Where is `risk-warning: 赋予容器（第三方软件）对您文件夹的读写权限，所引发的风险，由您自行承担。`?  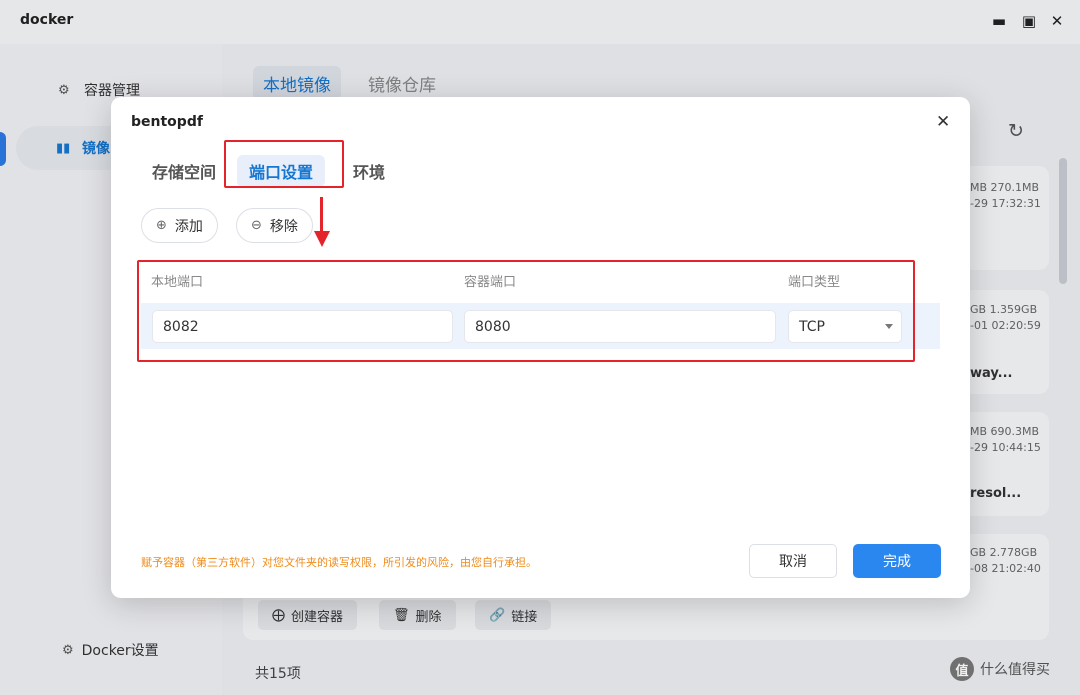 risk-warning: 赋予容器（第三方软件）对您文件夹的读写权限，所引发的风险，由您自行承担。 is located at coordinates (339, 562).